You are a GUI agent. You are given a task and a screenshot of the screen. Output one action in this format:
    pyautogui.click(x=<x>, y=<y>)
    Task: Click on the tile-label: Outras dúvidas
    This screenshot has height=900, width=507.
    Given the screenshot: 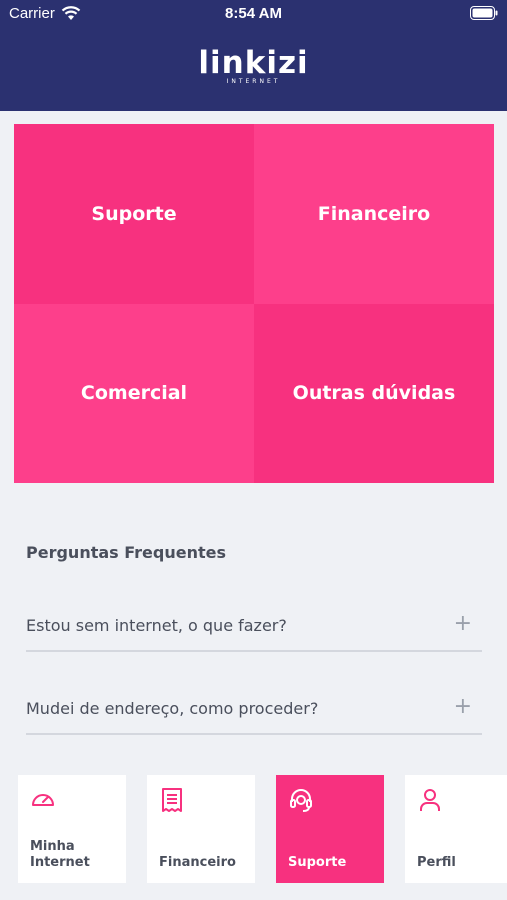 What is the action you would take?
    pyautogui.click(x=374, y=393)
    